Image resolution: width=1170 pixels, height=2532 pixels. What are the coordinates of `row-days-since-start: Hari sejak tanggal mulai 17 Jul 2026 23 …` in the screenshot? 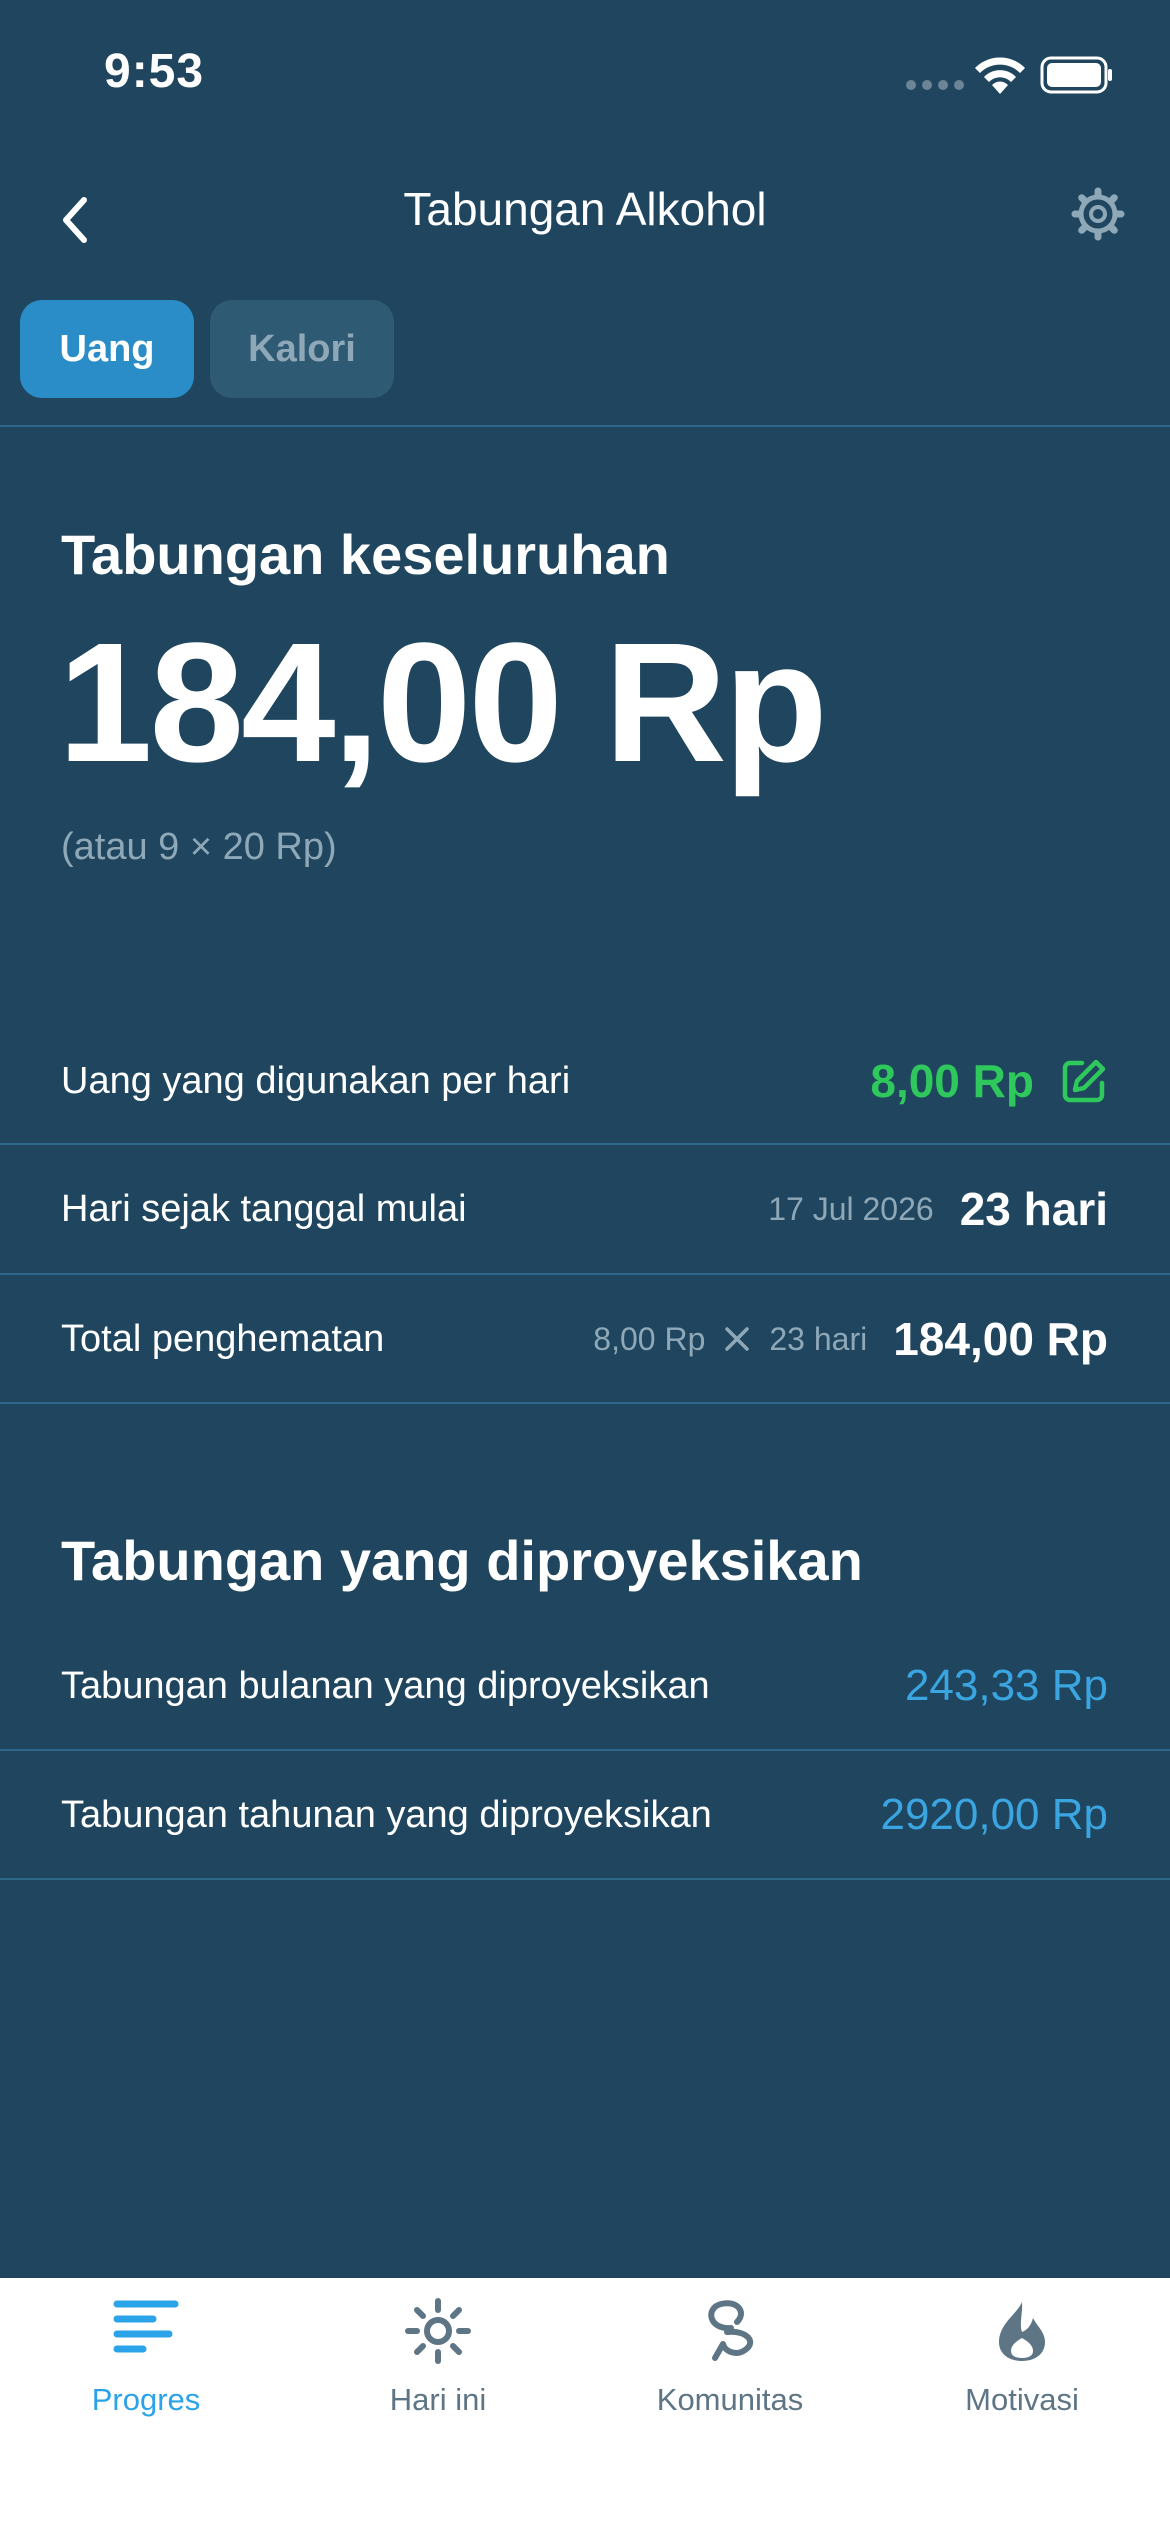 It's located at (585, 1209).